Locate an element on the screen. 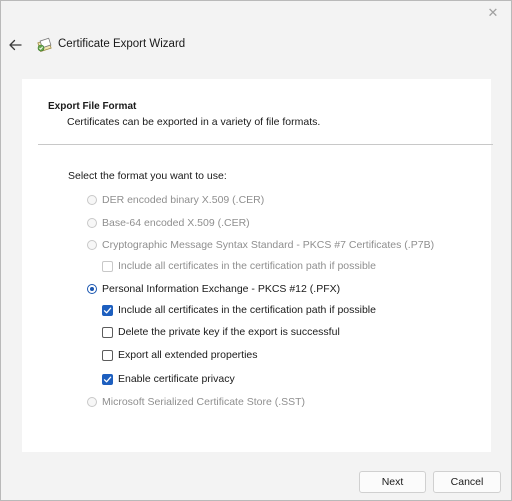  header-divider is located at coordinates (265, 144).